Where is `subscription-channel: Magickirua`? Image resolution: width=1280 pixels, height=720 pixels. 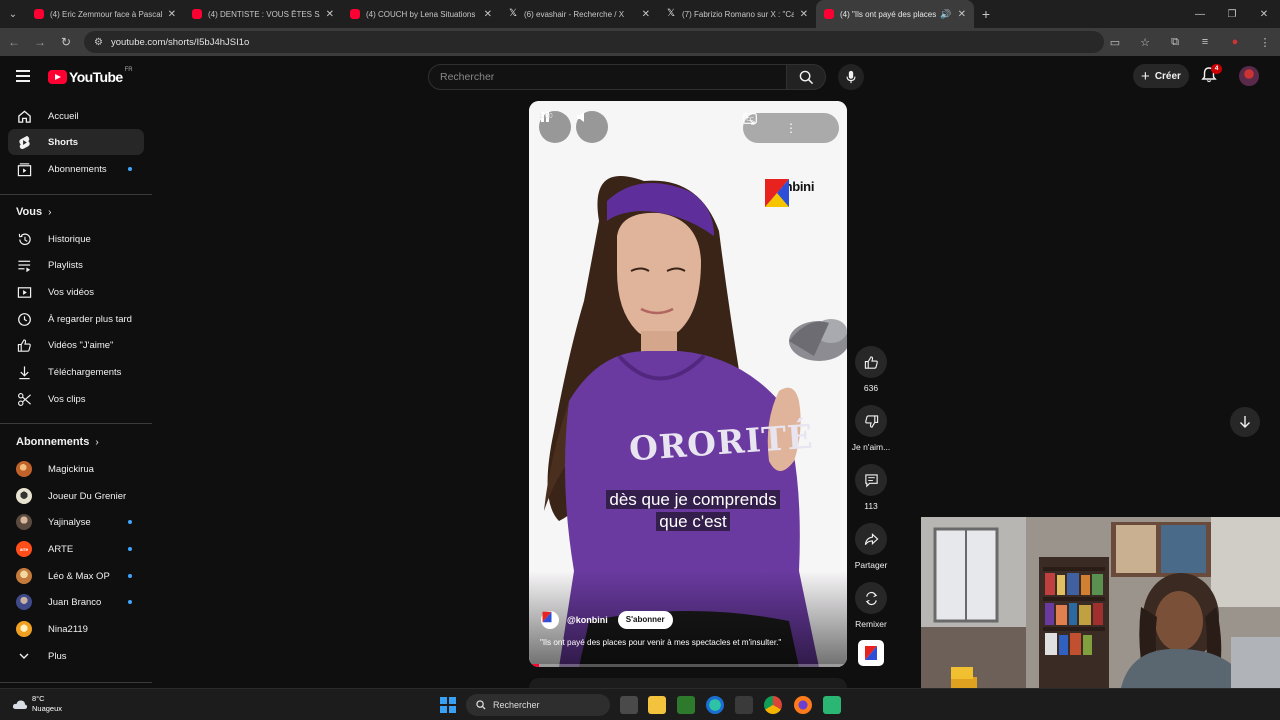
subscription-channel: Magickirua is located at coordinates (76, 469).